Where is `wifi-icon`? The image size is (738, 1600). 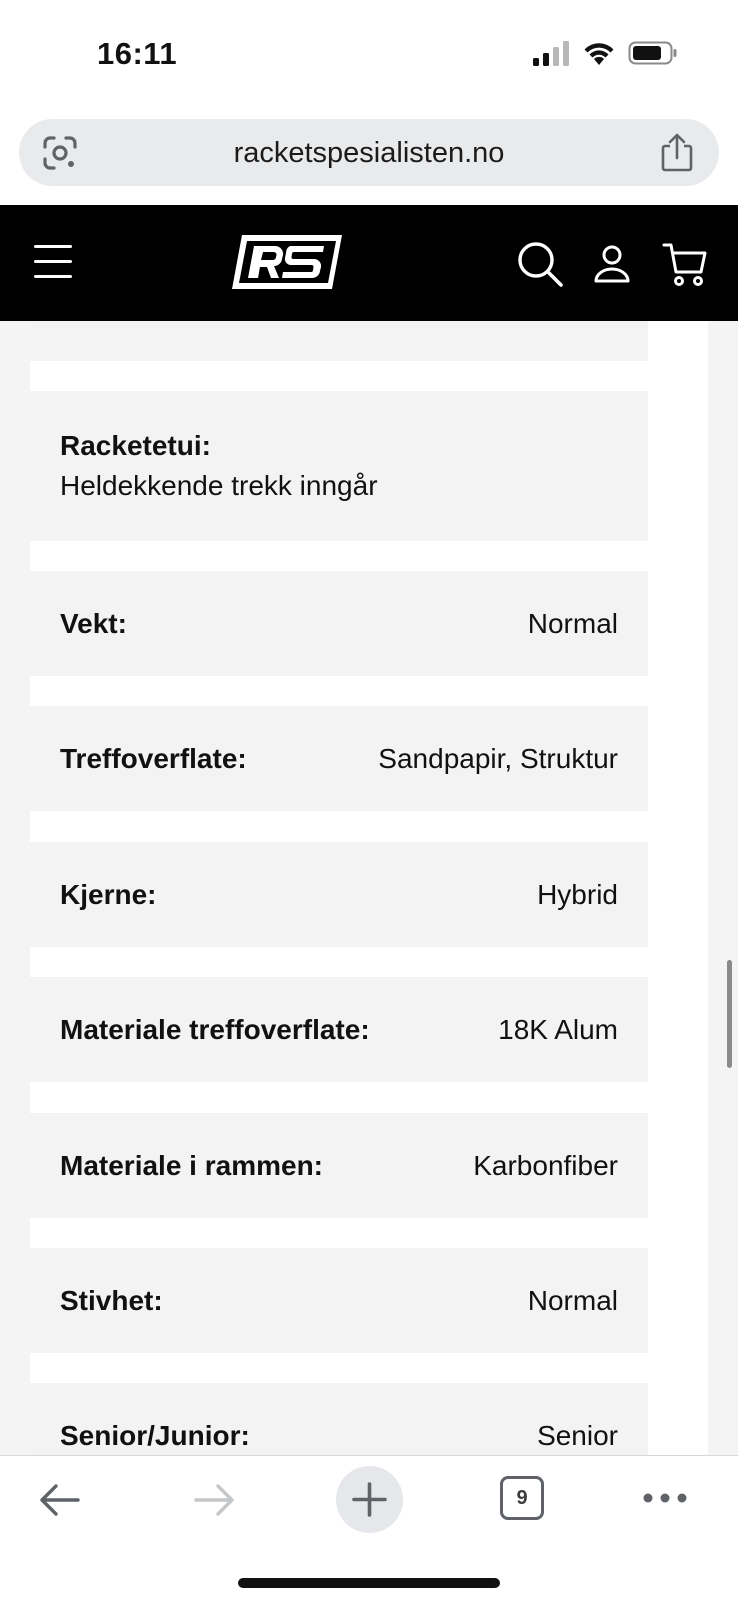
wifi-icon is located at coordinates (599, 54).